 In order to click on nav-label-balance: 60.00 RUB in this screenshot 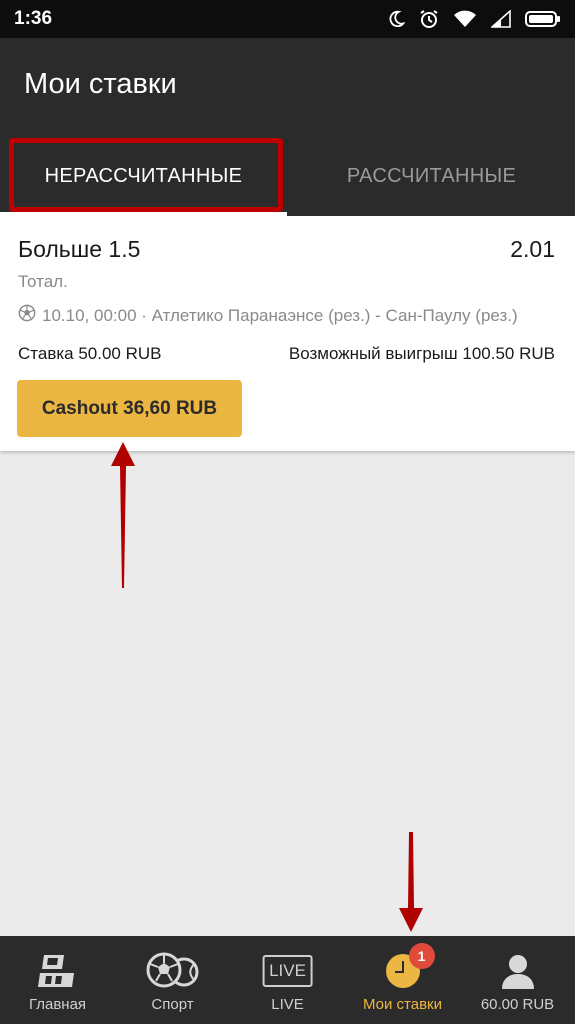, I will do `click(517, 1004)`.